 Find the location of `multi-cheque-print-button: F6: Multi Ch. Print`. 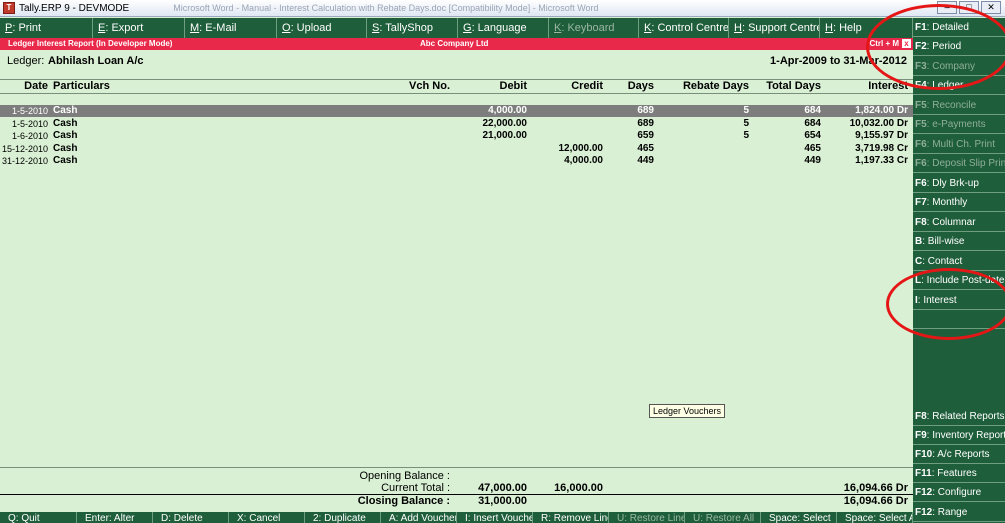

multi-cheque-print-button: F6: Multi Ch. Print is located at coordinates (959, 144).